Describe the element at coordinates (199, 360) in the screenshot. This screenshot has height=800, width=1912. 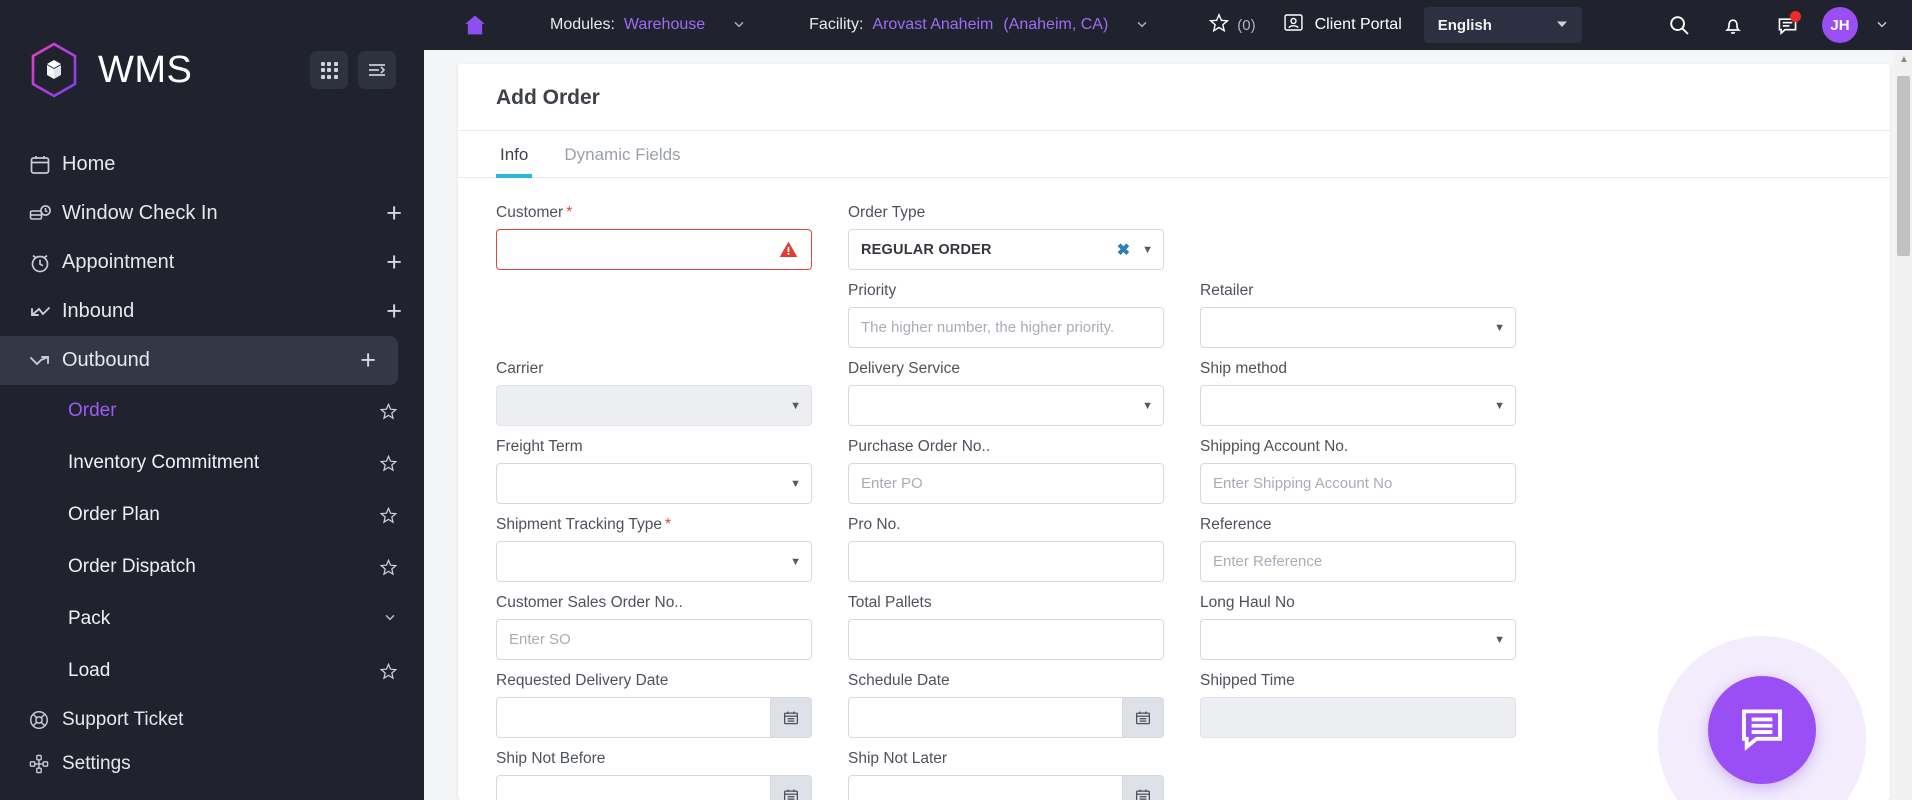
I see `sidebar-item-outbound: Outbound +` at that location.